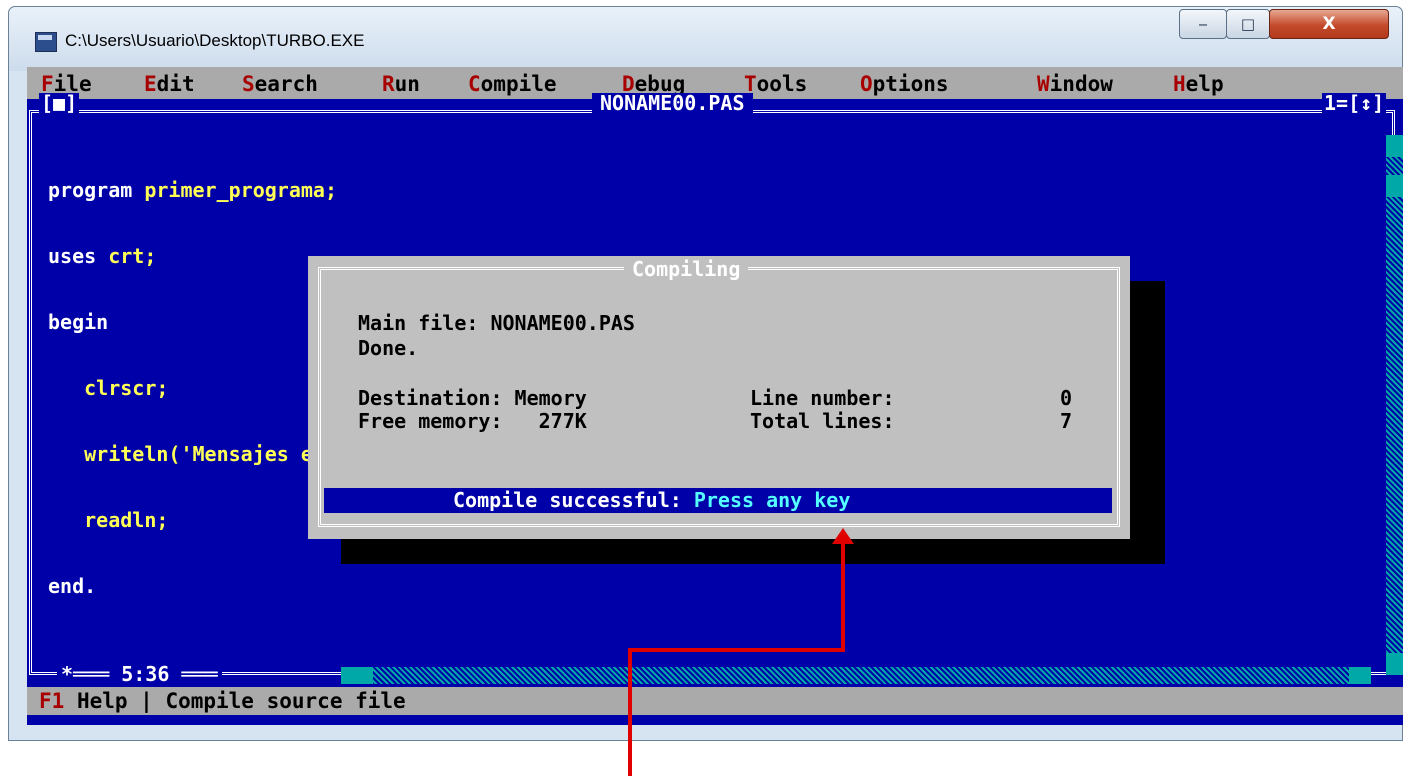  I want to click on cursor-position: *═══ 5:36 ═══, so click(139, 674).